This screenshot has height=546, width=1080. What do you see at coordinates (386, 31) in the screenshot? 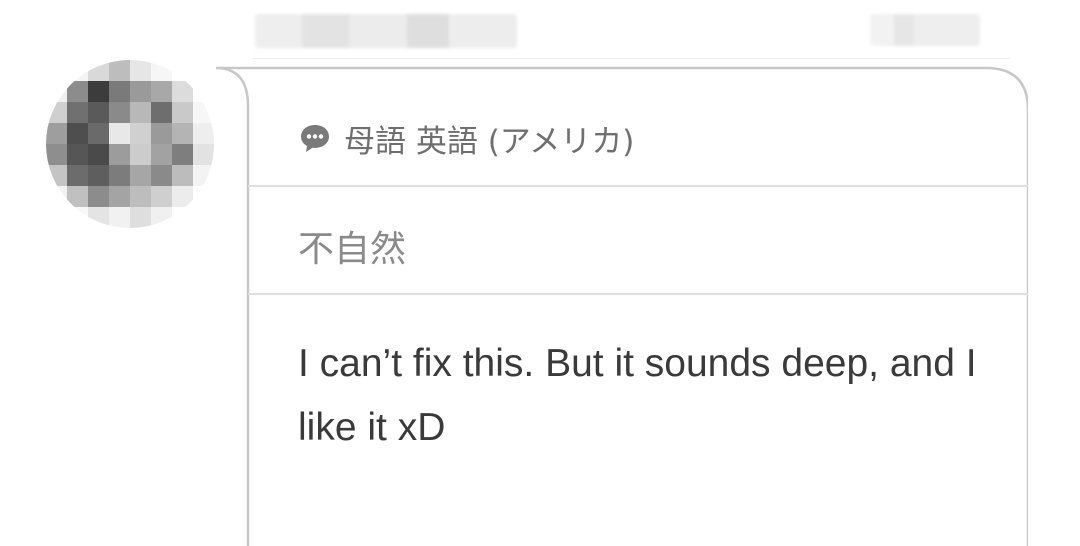
I see `redacted-username` at bounding box center [386, 31].